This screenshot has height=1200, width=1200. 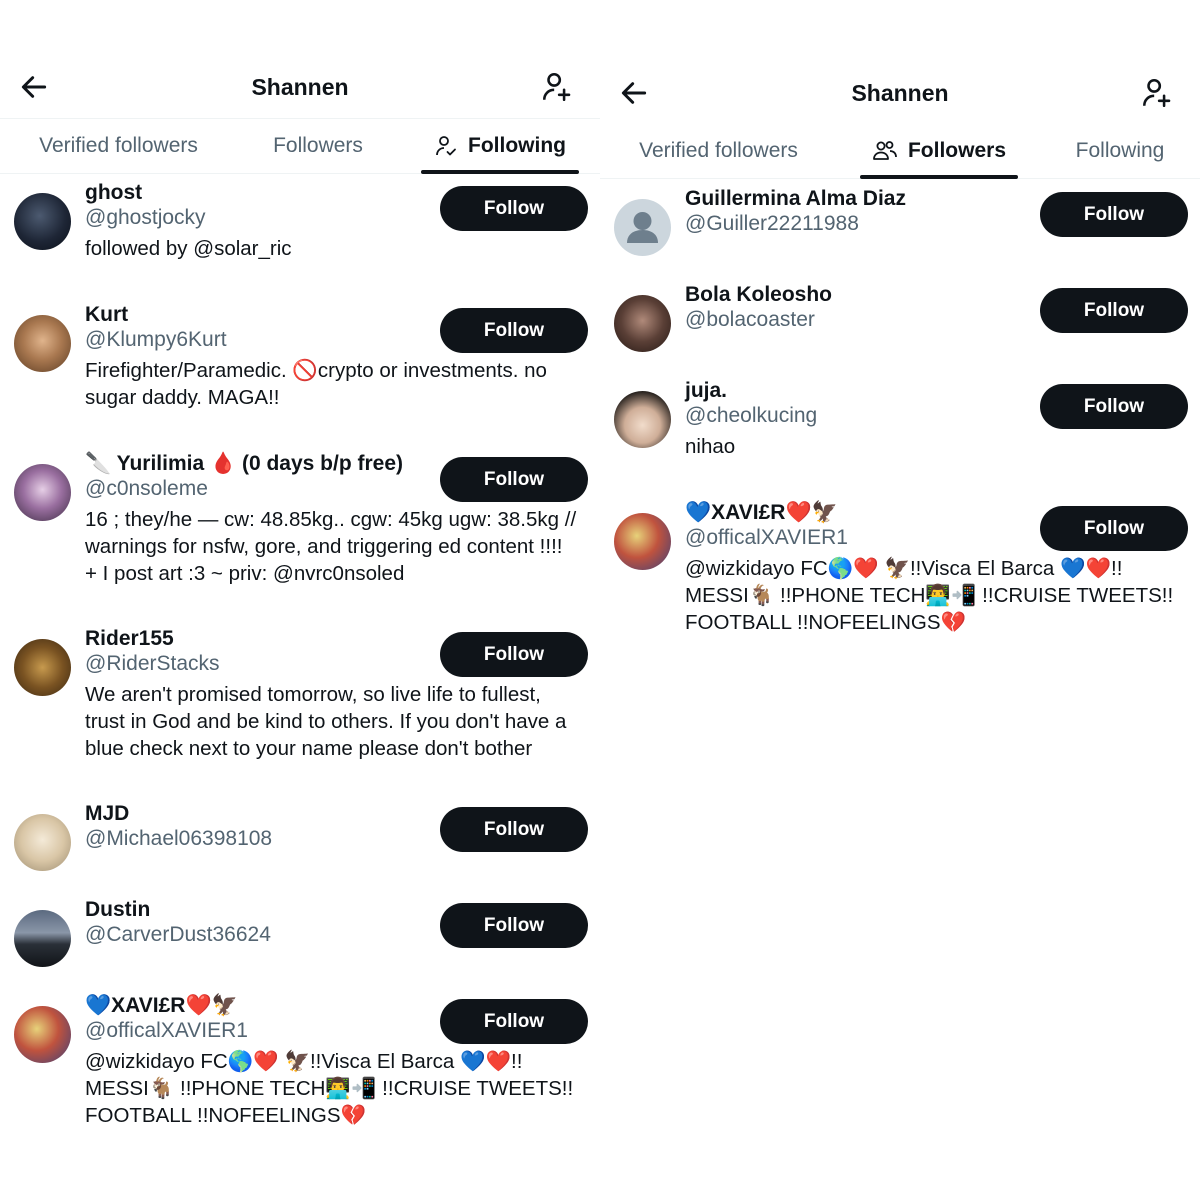 What do you see at coordinates (146, 488) in the screenshot?
I see `user-handle: @c0nsoleme` at bounding box center [146, 488].